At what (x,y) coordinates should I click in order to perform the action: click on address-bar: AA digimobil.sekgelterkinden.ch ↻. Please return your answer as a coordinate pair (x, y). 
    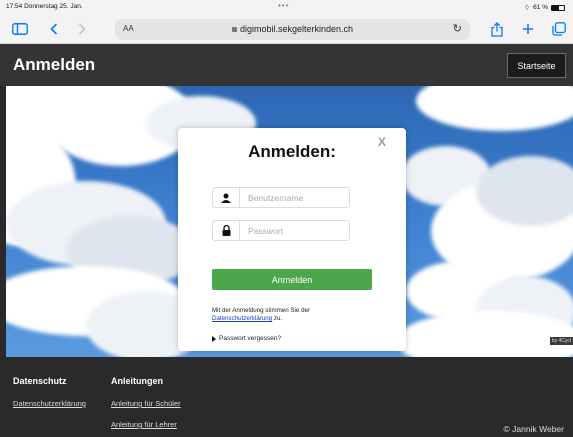
    Looking at the image, I should click on (292, 29).